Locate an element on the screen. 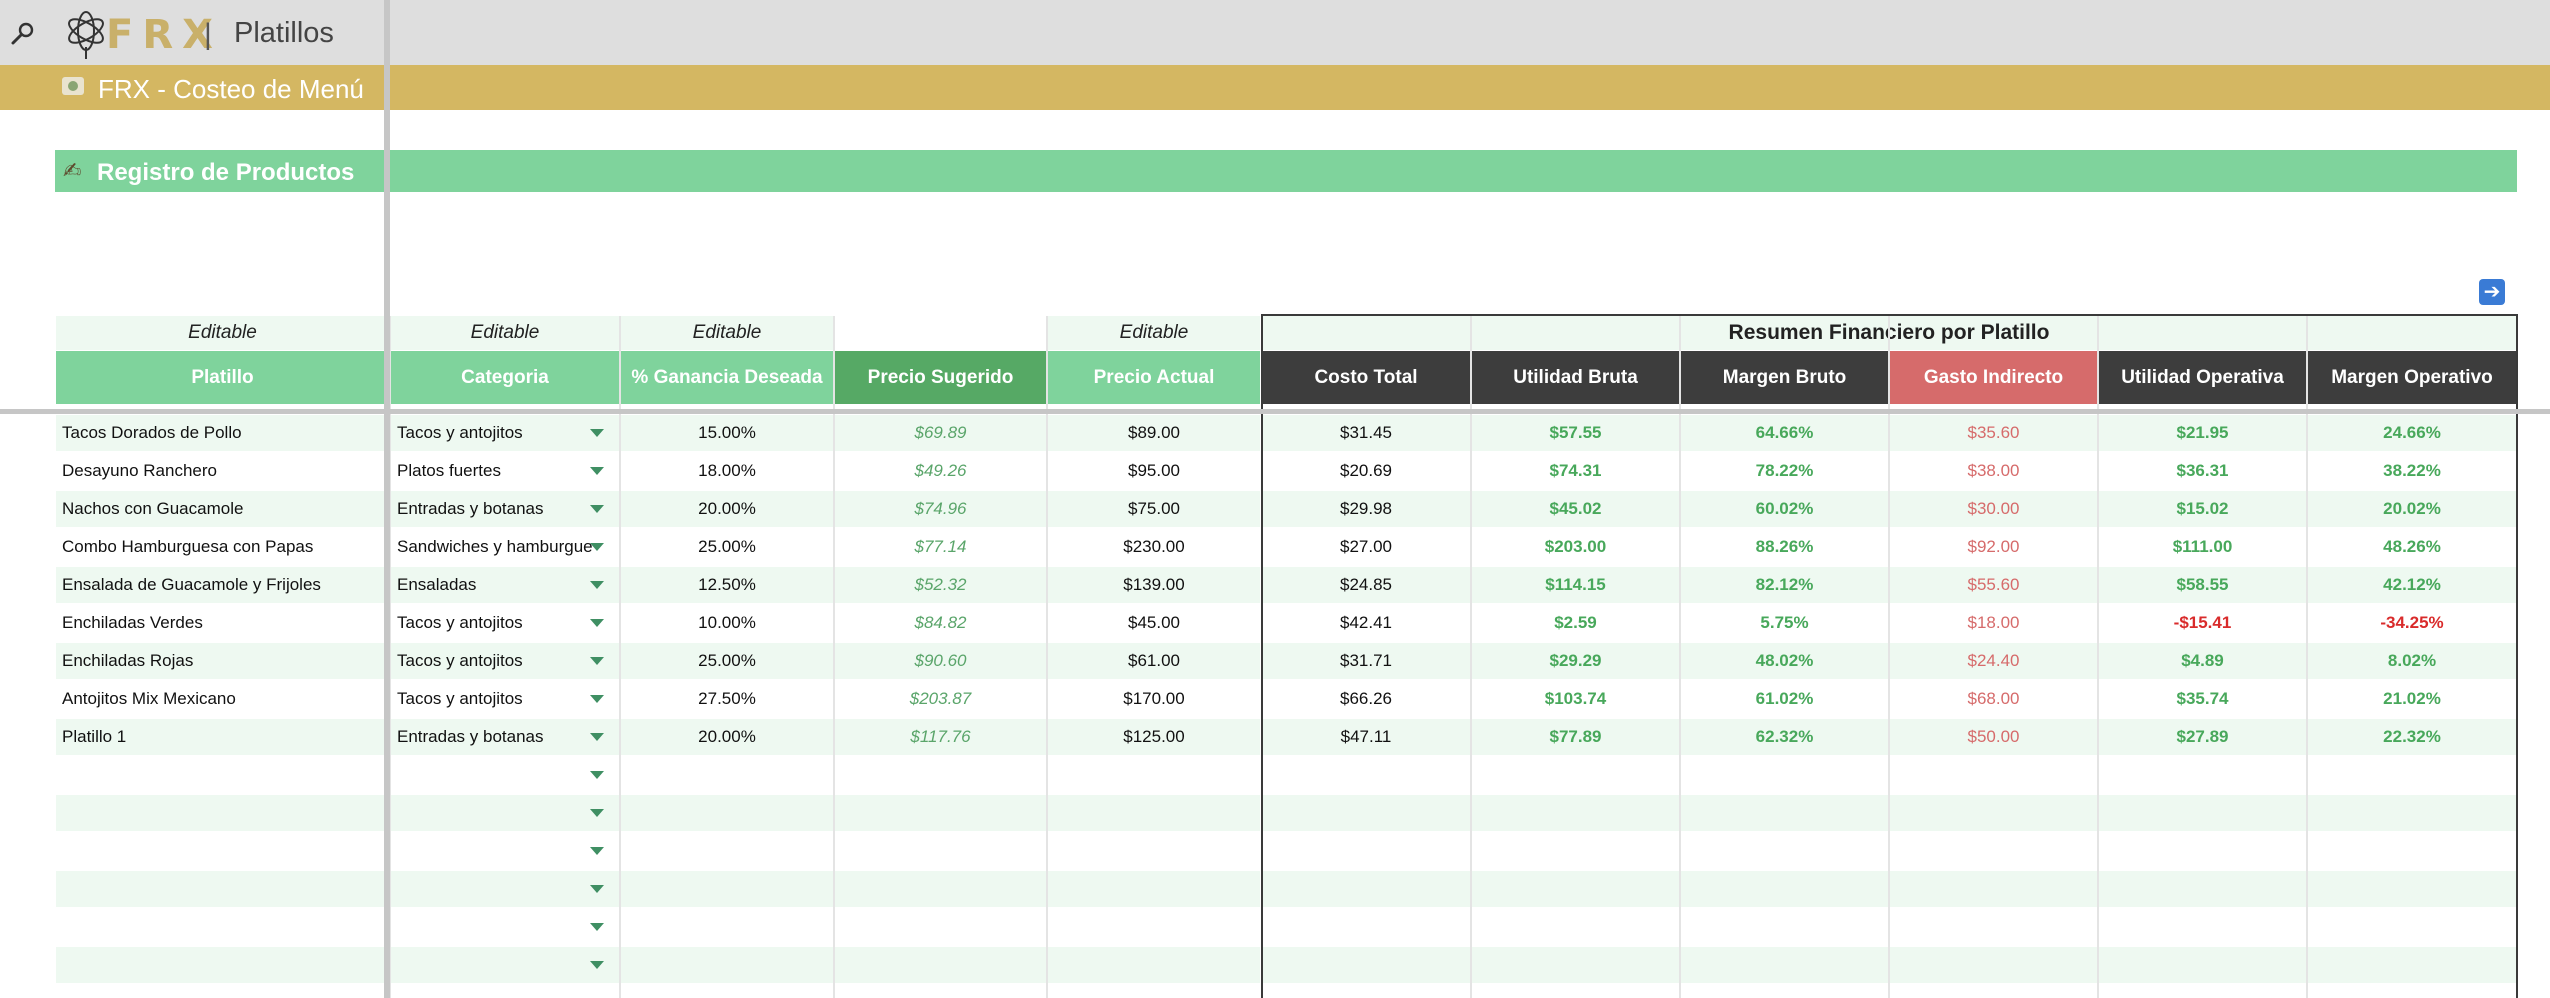 This screenshot has height=998, width=2550. column-header-margen-operativo: Margen Operativo is located at coordinates (2412, 377).